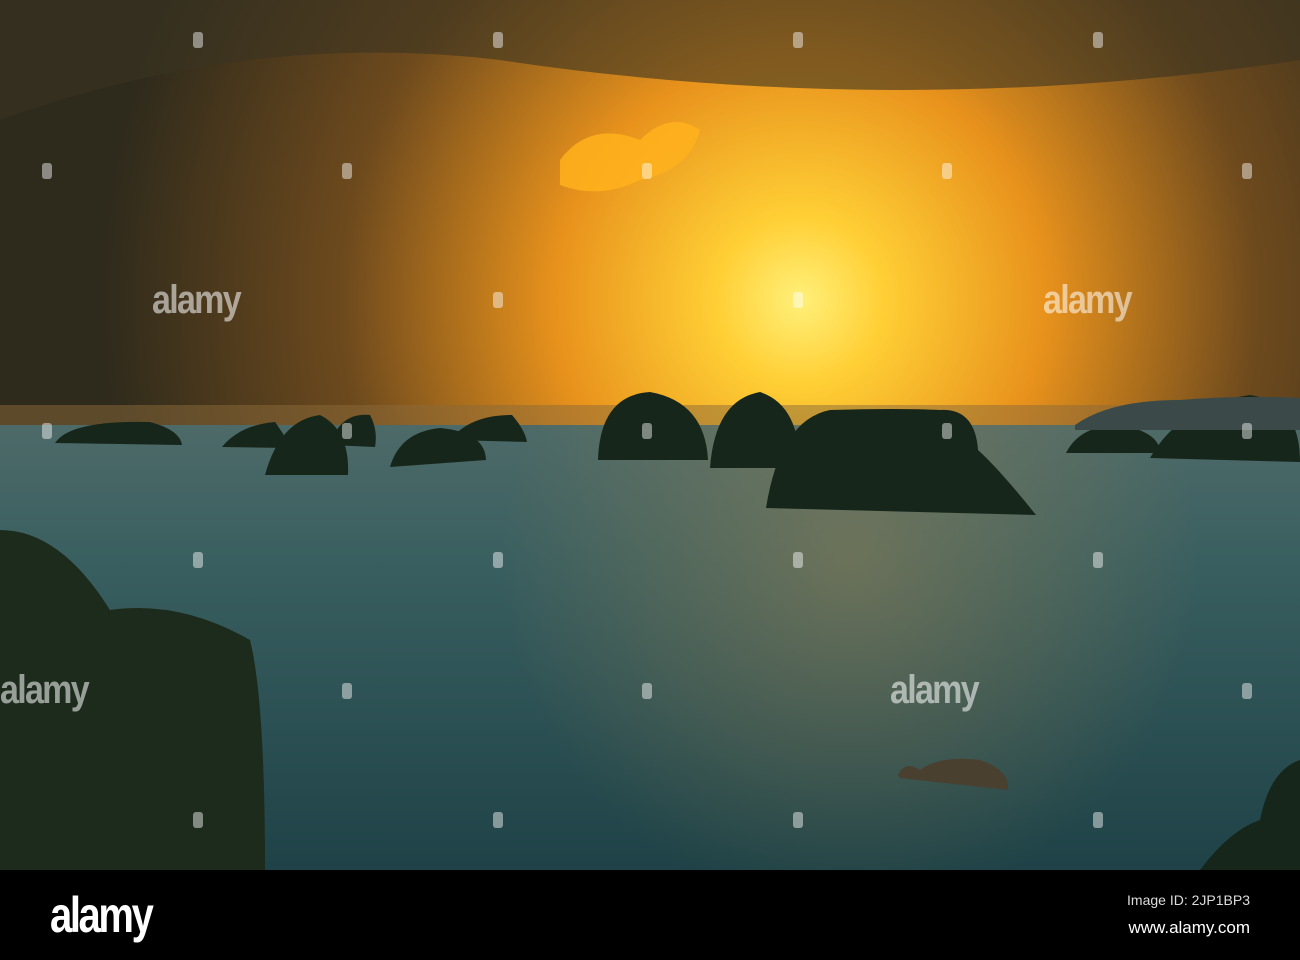  I want to click on site-url: www.alamy.com, so click(1189, 927).